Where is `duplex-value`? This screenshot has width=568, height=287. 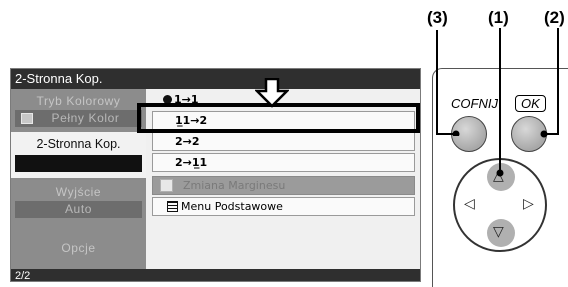
duplex-value is located at coordinates (78, 163).